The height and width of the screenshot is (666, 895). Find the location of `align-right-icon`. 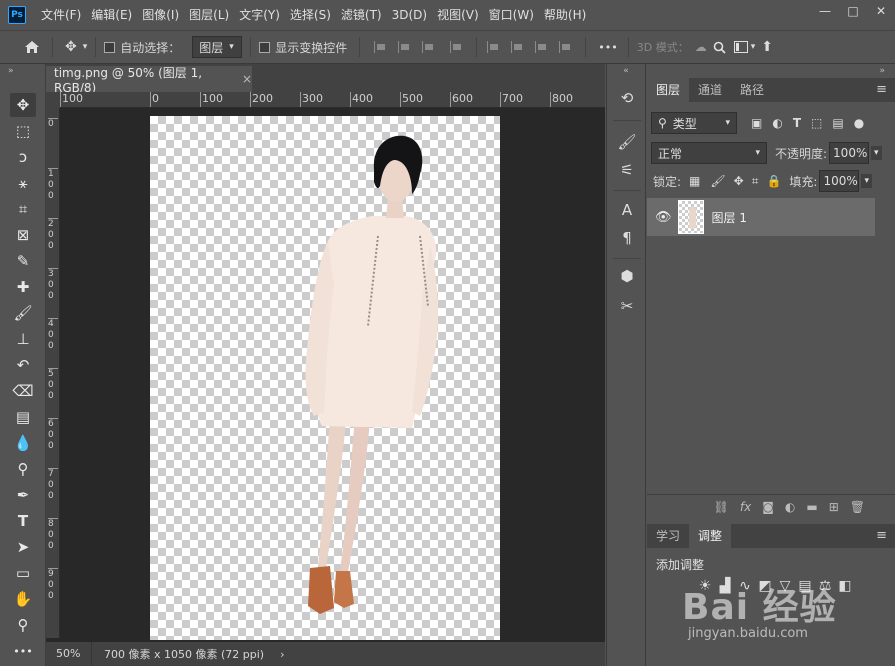

align-right-icon is located at coordinates (428, 47).